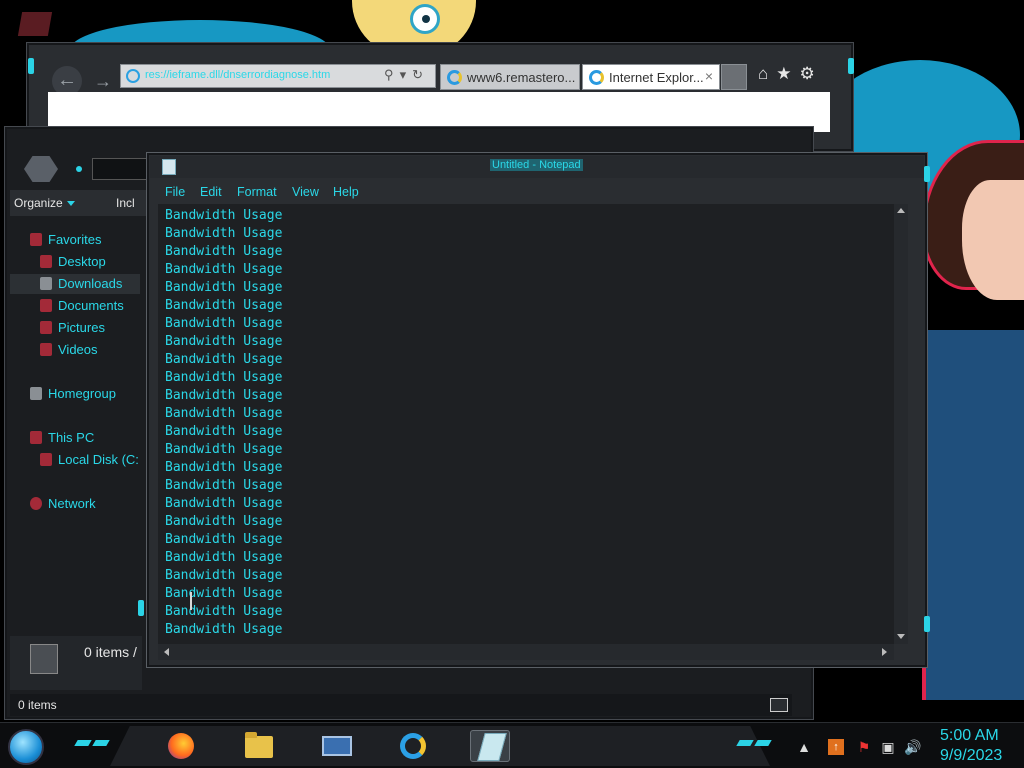 This screenshot has width=1024, height=768. Describe the element at coordinates (80, 240) in the screenshot. I see `nav-favorites: Favorites` at that location.